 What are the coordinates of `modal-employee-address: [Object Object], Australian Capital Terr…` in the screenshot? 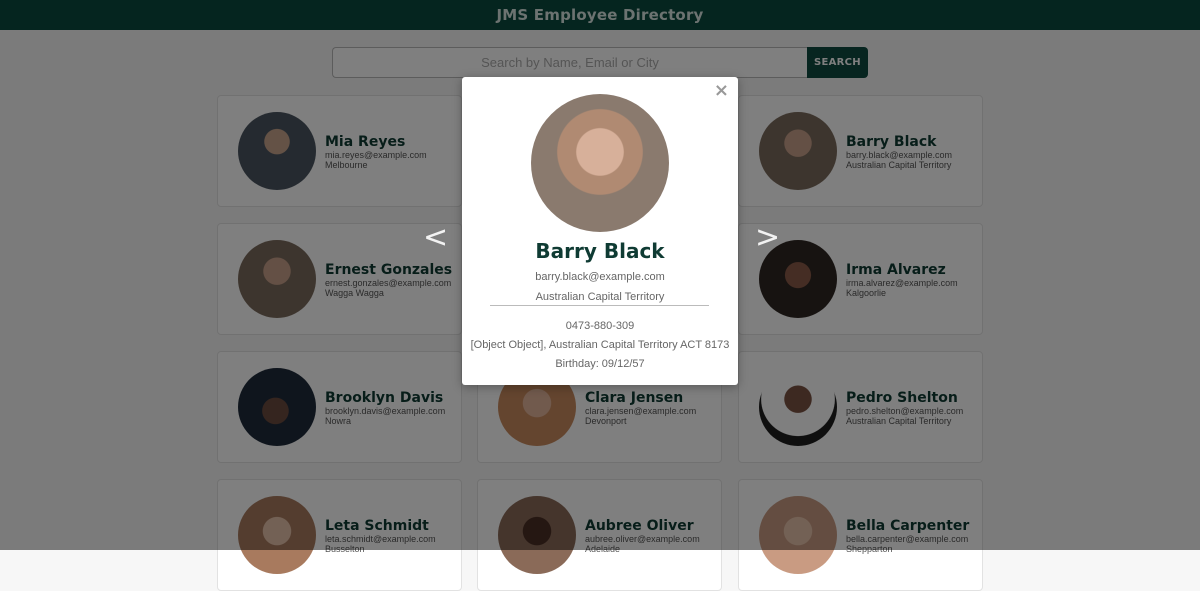 It's located at (600, 345).